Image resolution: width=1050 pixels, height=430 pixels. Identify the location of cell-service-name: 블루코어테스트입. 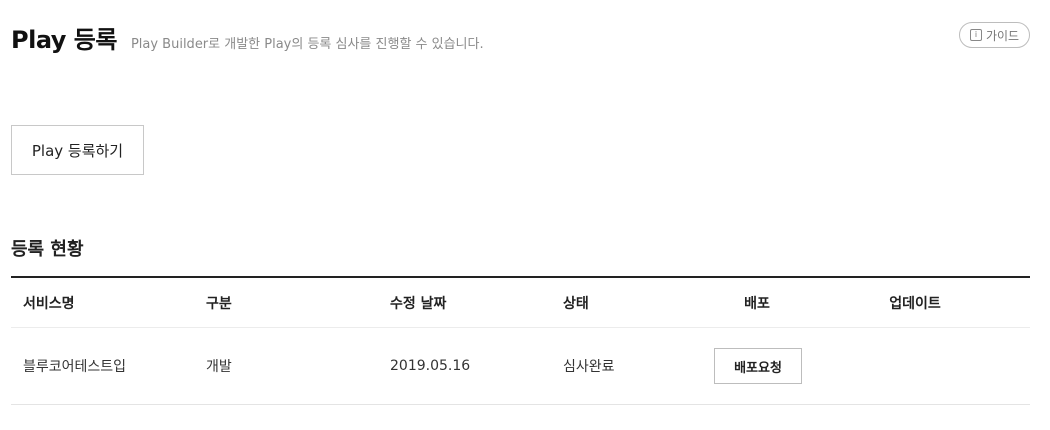
(75, 367).